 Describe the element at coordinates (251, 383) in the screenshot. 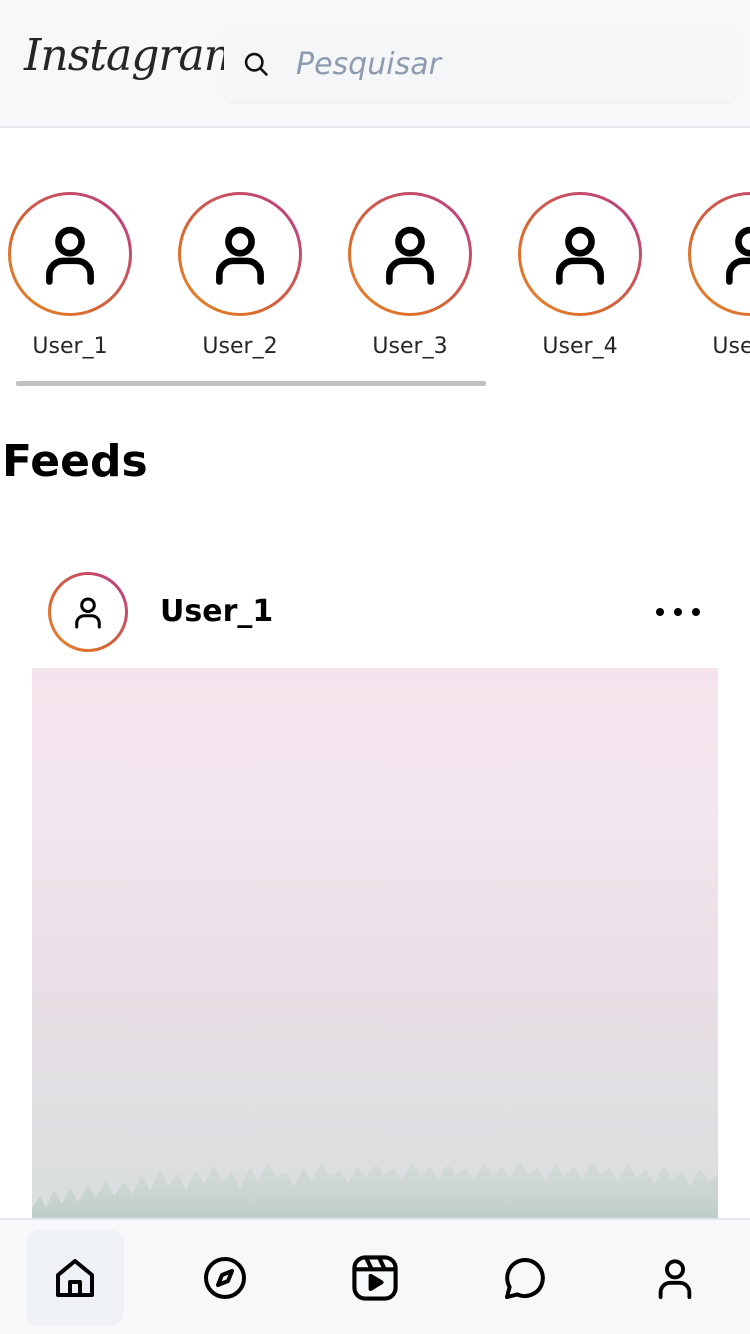

I see `stories-scrollbar` at that location.